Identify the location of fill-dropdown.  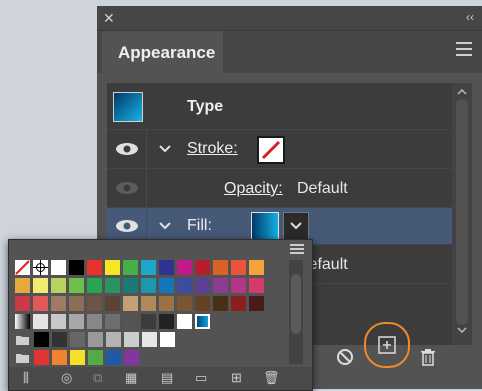
(296, 226).